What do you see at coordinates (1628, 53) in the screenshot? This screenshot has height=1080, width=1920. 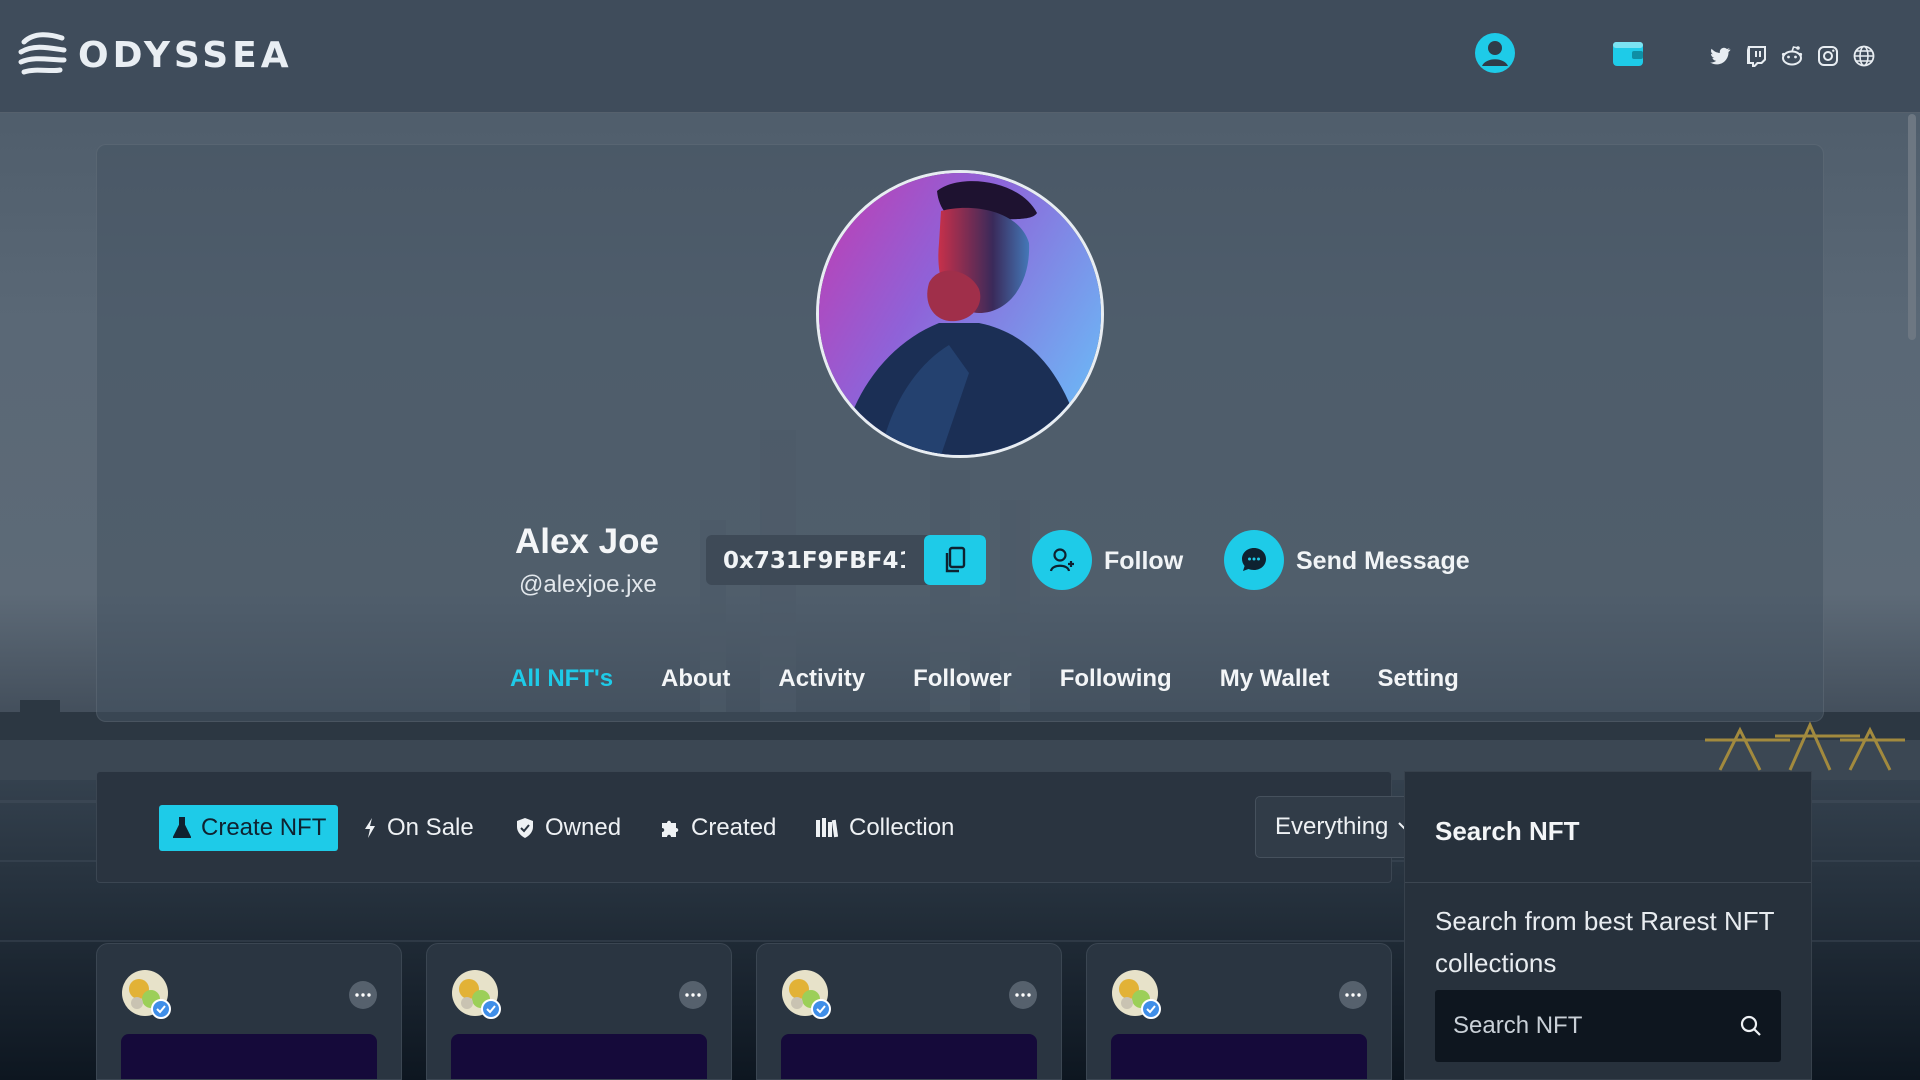 I see `wallet-icon` at bounding box center [1628, 53].